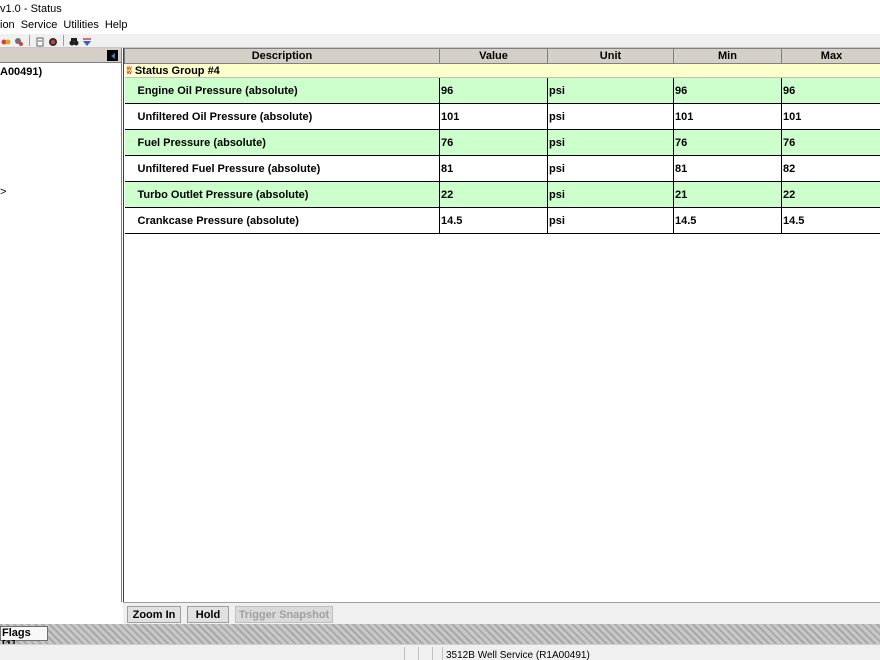 The width and height of the screenshot is (880, 660). I want to click on arrow-left-icon, so click(112, 55).